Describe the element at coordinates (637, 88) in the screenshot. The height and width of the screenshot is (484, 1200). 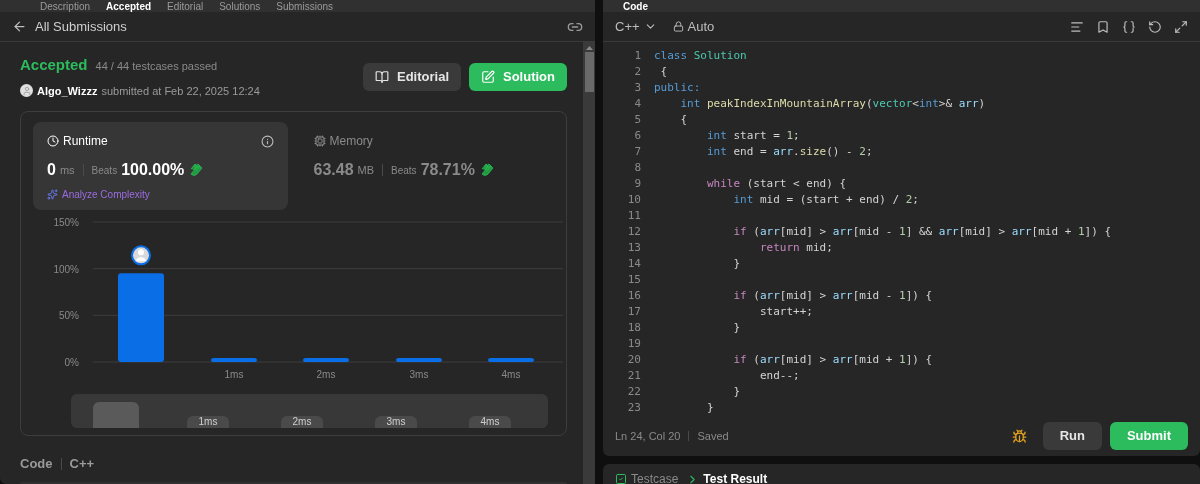
I see `line-number: 3` at that location.